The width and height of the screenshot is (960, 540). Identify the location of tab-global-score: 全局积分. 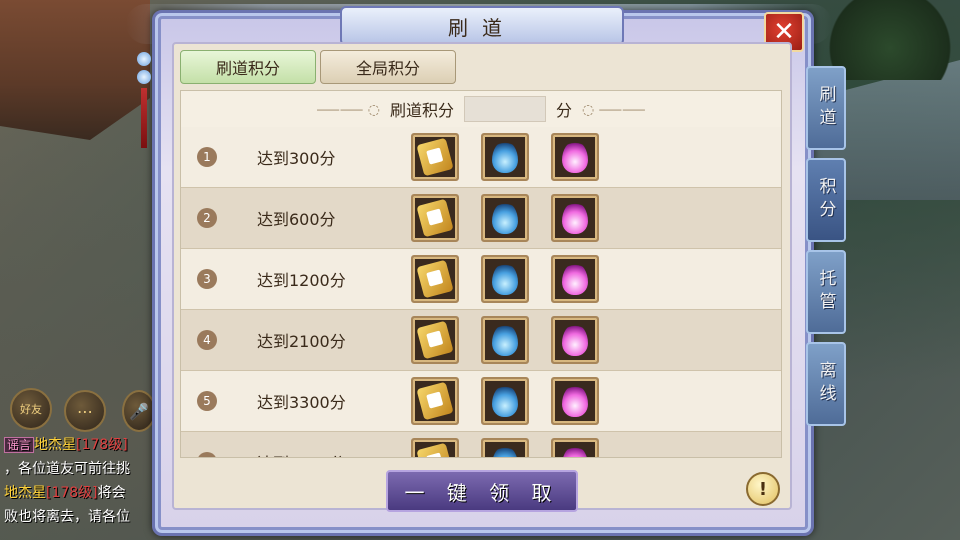
(388, 67).